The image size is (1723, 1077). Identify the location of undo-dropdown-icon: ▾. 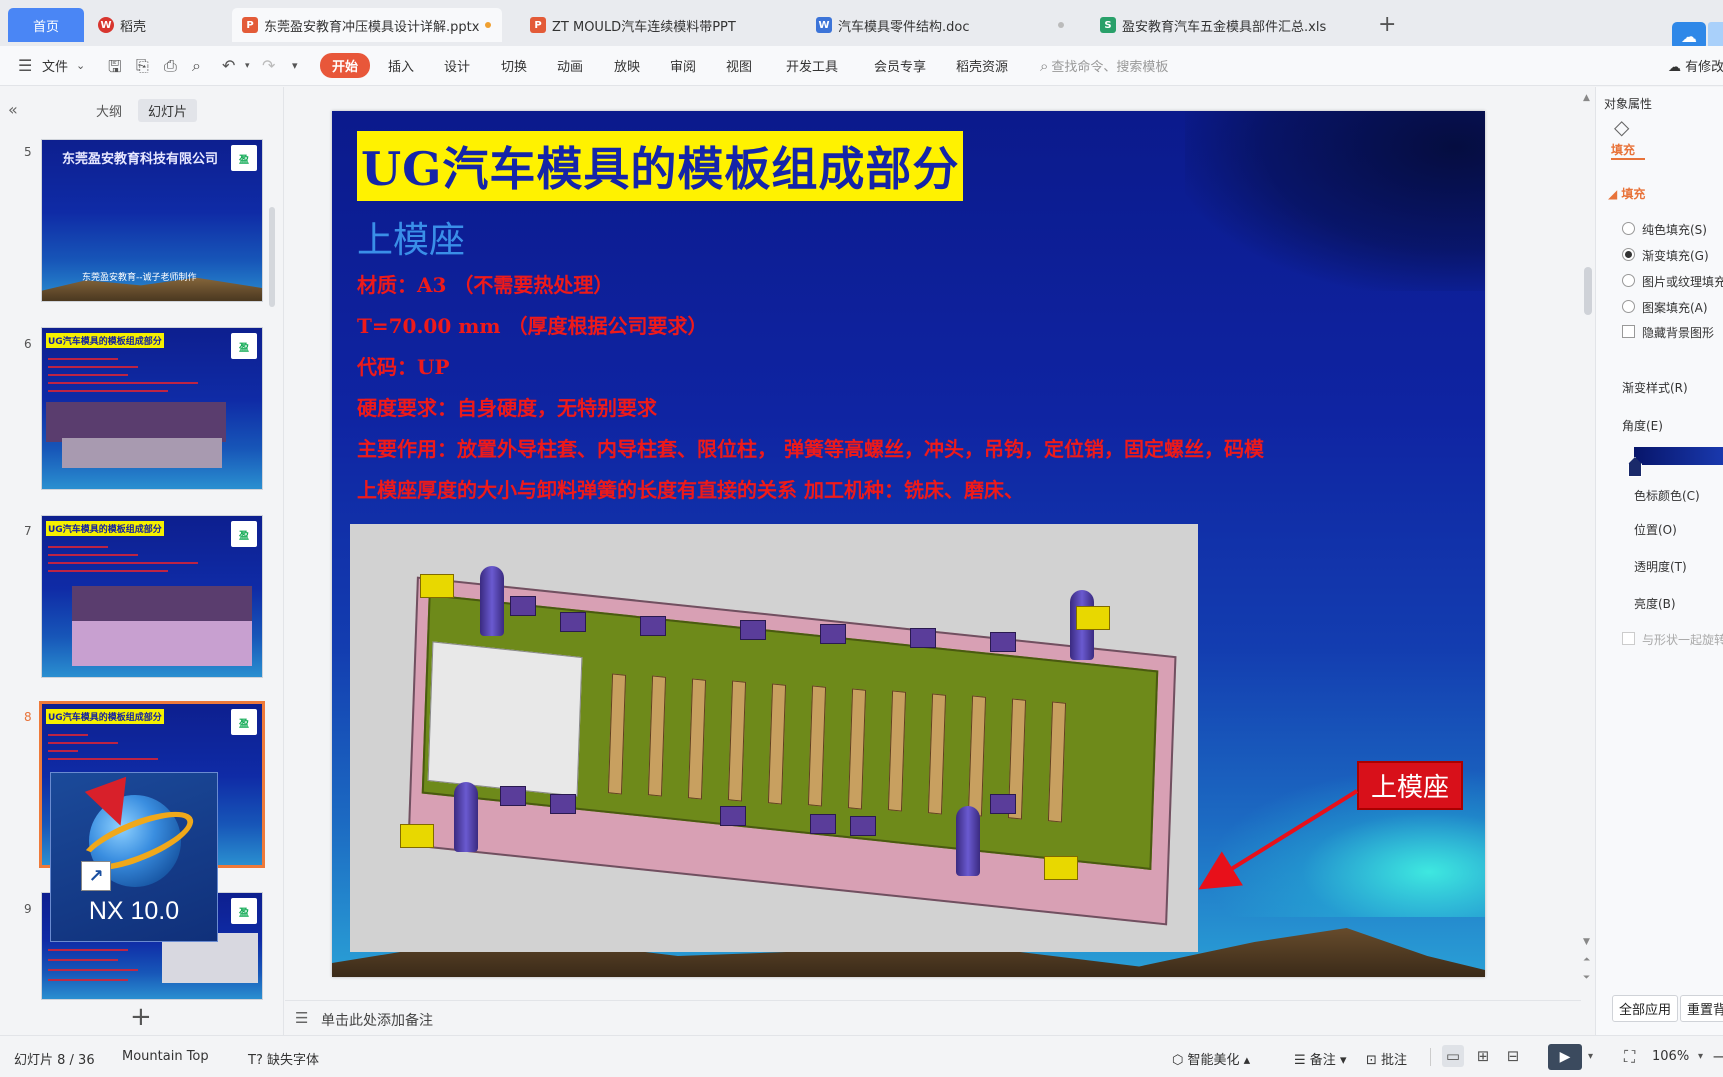
(247, 66).